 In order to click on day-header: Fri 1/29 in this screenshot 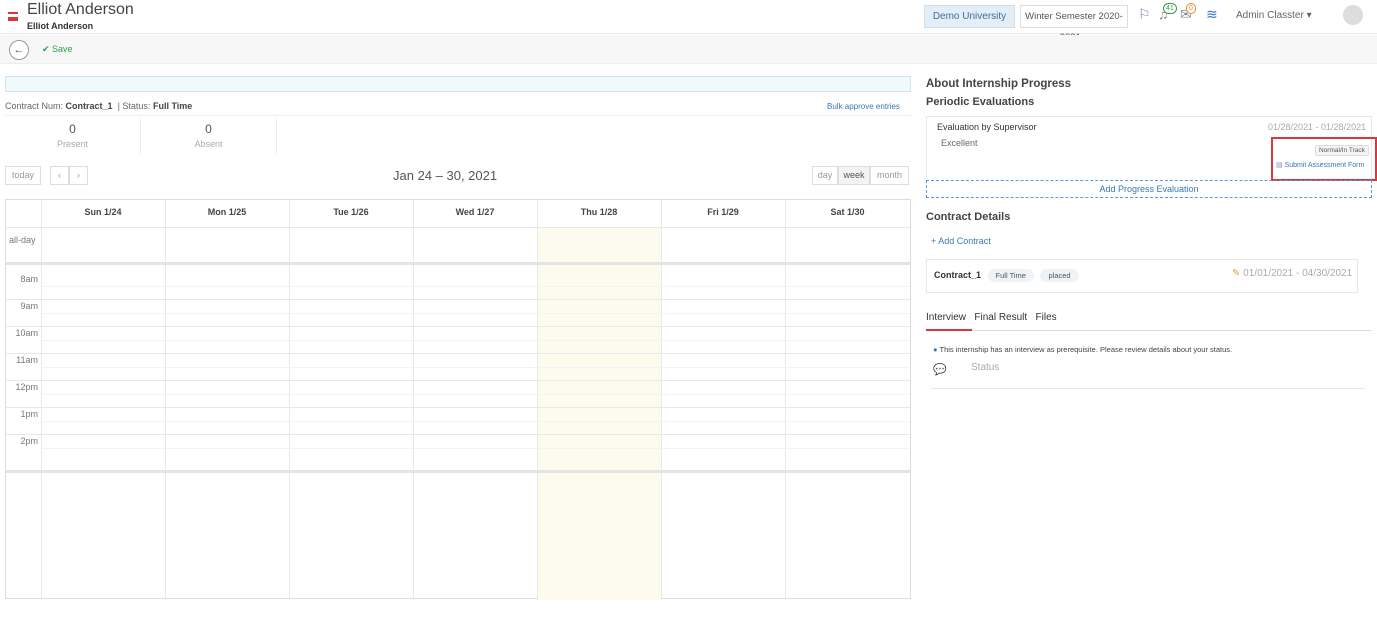, I will do `click(723, 212)`.